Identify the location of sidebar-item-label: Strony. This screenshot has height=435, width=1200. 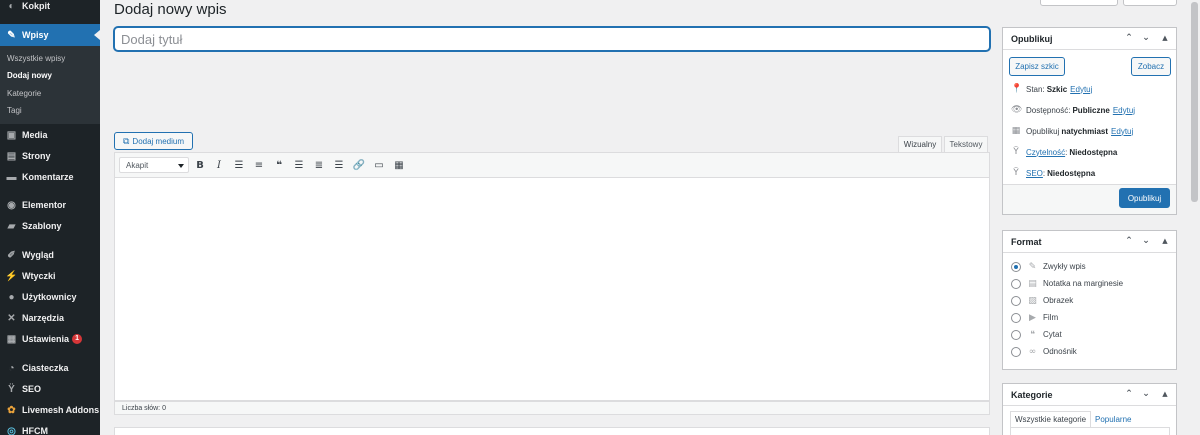
(36, 156).